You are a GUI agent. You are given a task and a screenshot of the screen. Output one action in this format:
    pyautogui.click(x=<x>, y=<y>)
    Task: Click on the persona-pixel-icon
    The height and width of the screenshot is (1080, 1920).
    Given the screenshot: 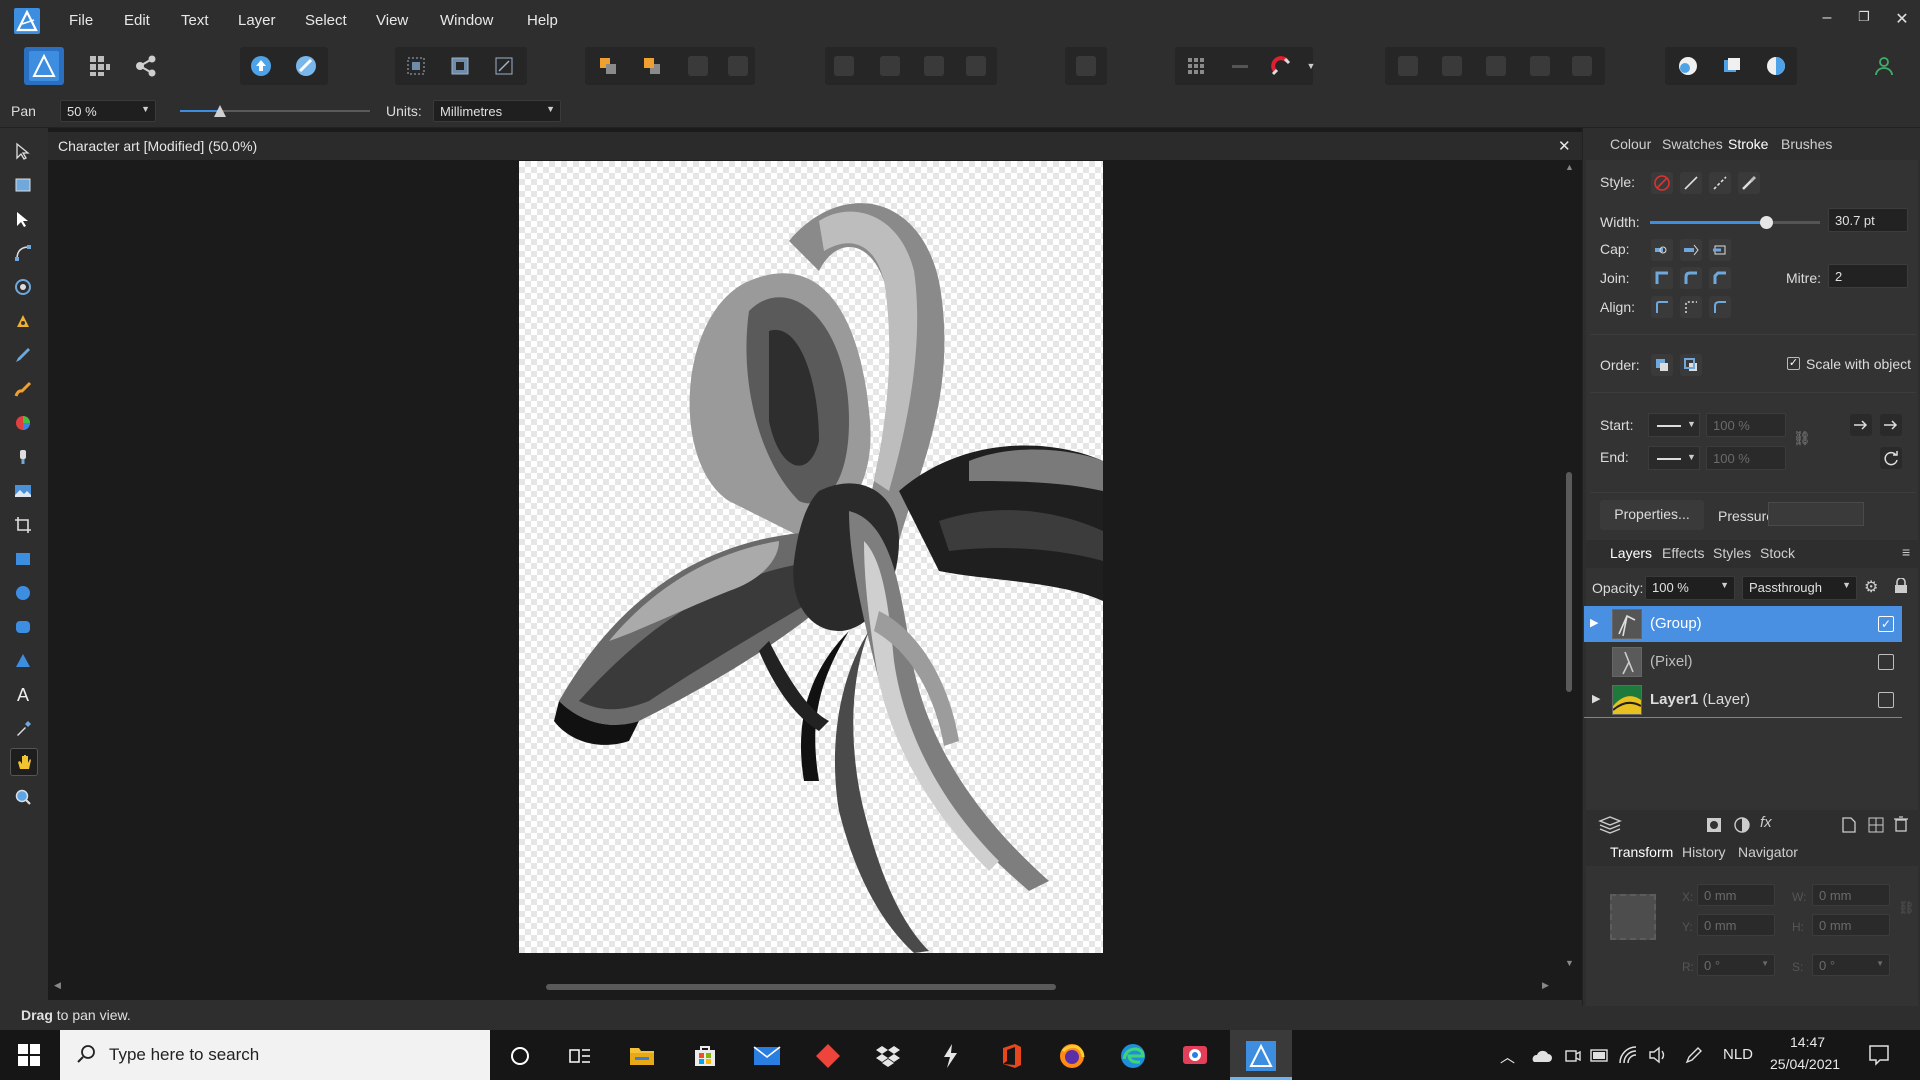 What is the action you would take?
    pyautogui.click(x=100, y=66)
    